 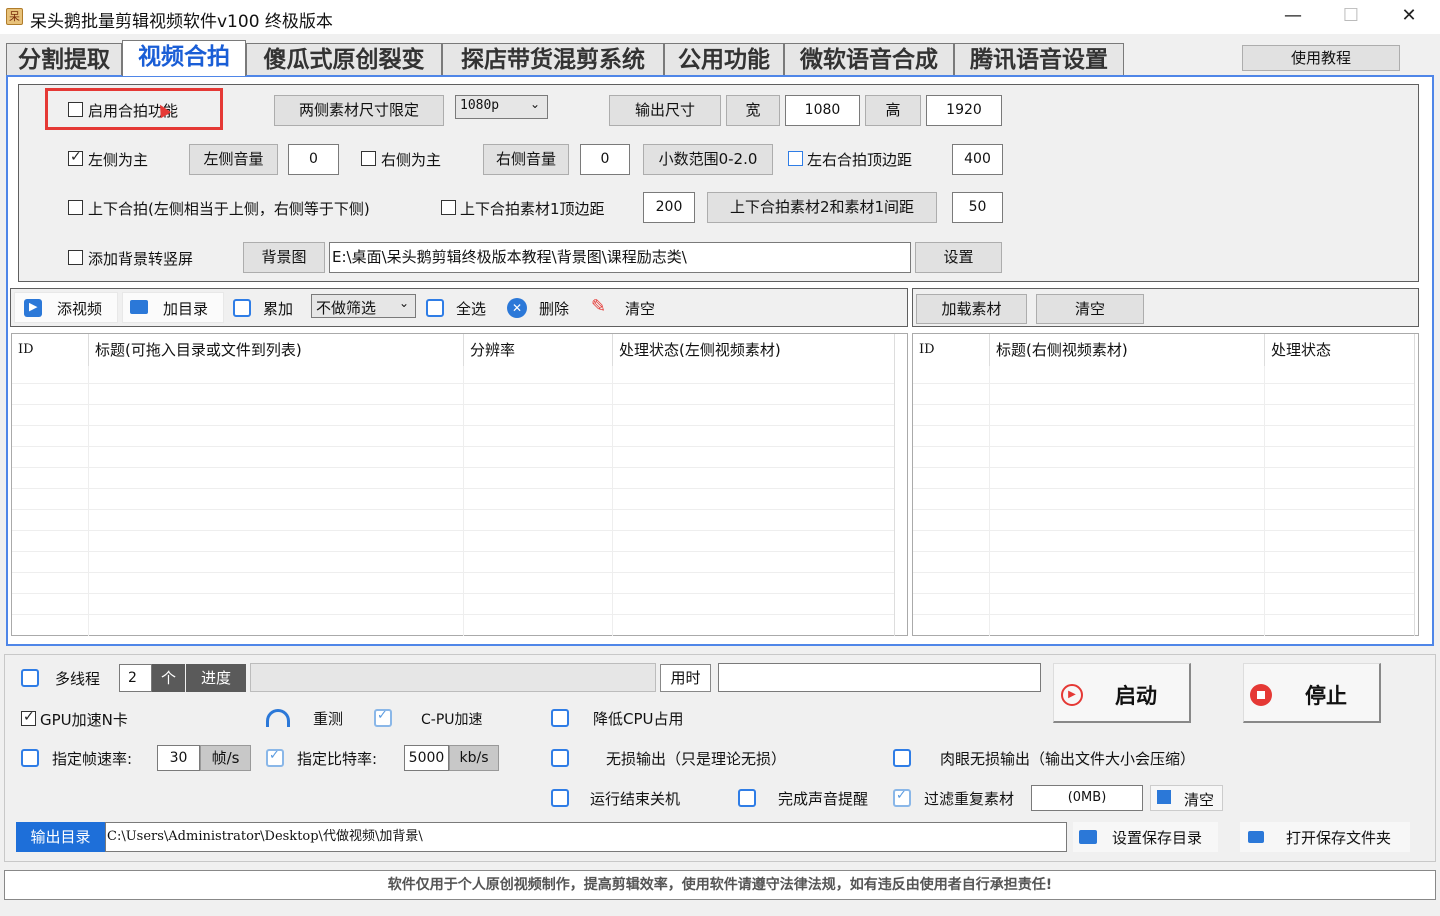 What do you see at coordinates (75, 257) in the screenshot?
I see `bg-portrait-checkbox` at bounding box center [75, 257].